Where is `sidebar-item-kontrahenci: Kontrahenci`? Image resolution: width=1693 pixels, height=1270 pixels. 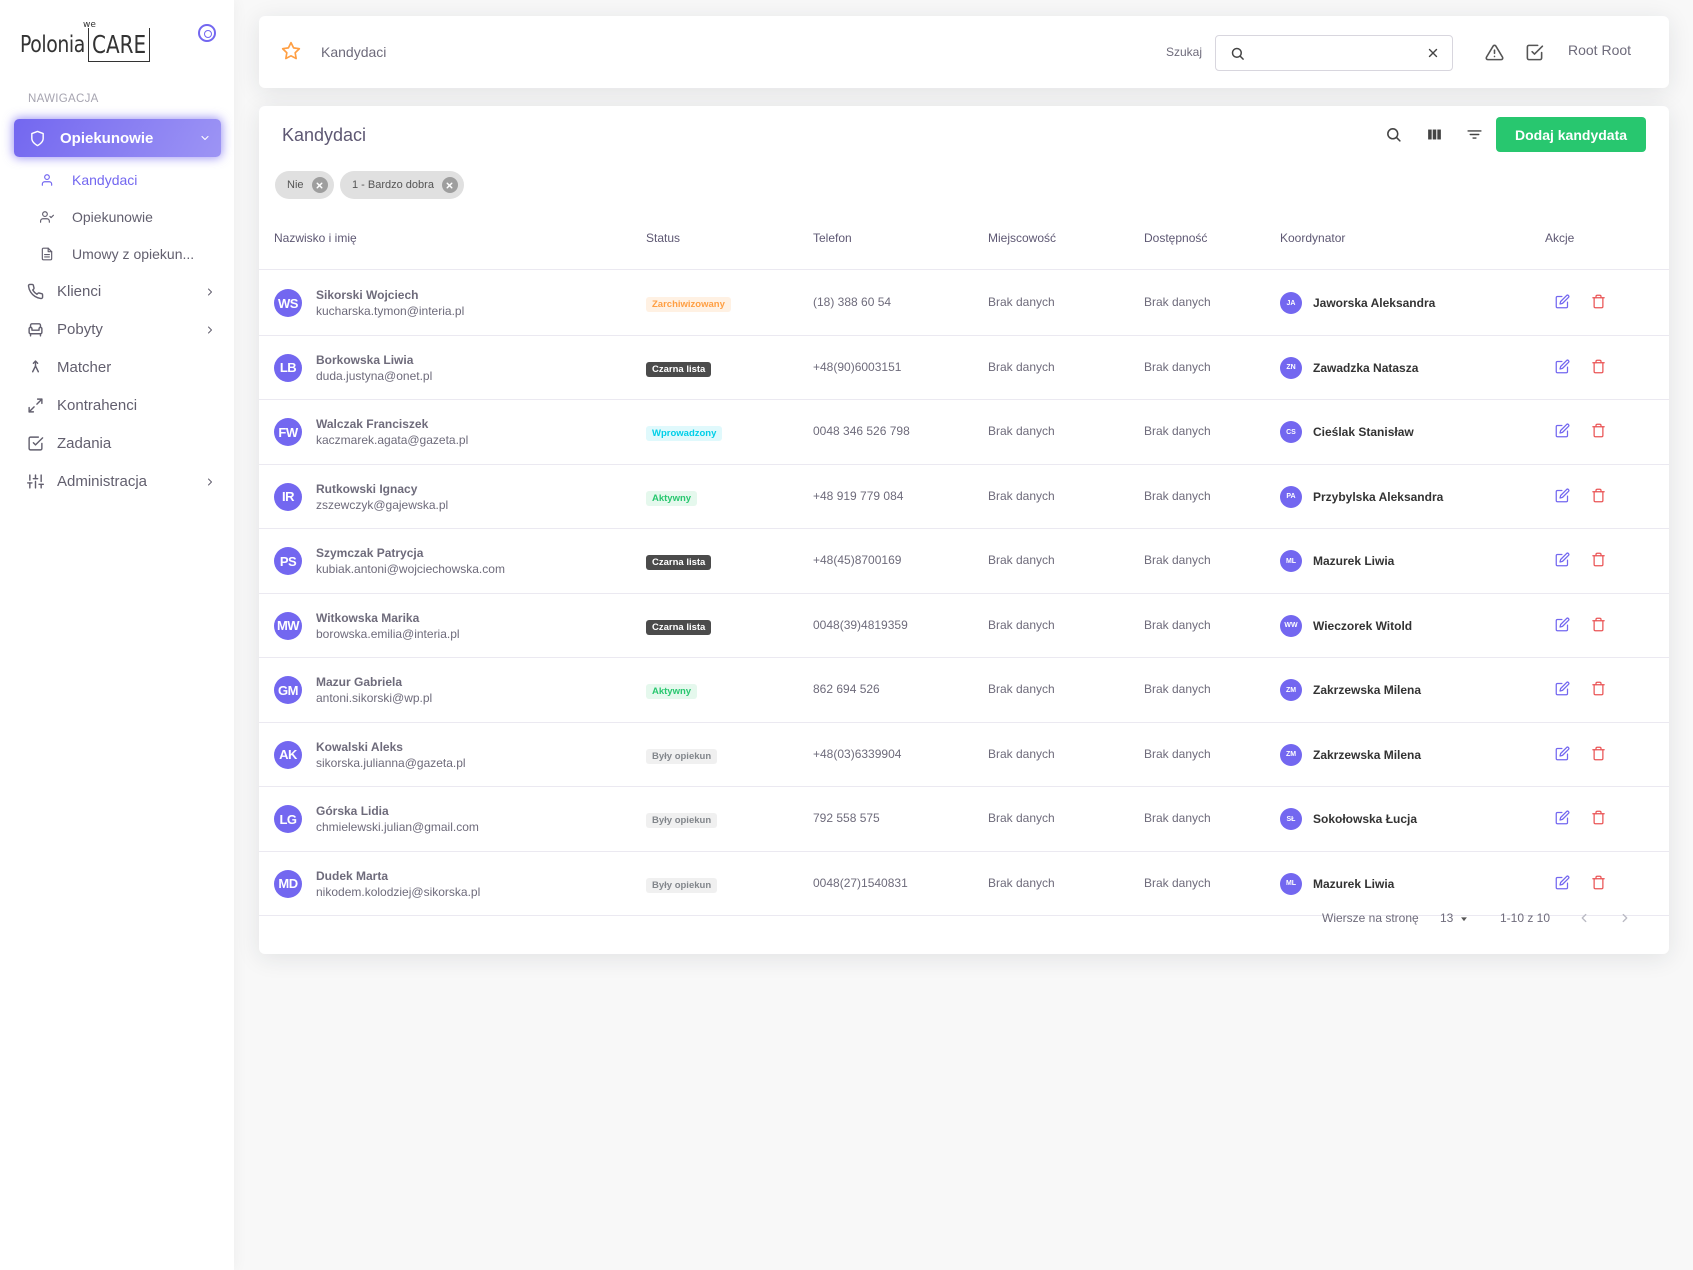 sidebar-item-kontrahenci: Kontrahenci is located at coordinates (121, 405).